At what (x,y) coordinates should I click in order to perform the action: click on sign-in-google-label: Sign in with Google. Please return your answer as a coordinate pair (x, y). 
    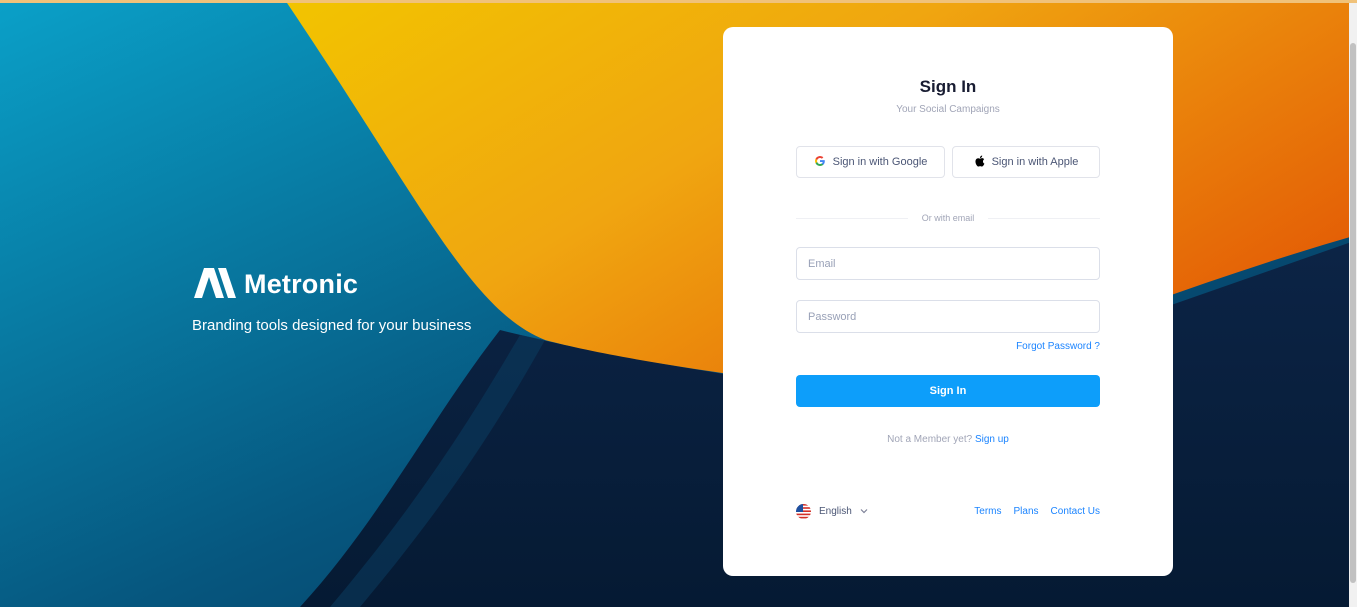
    Looking at the image, I should click on (880, 162).